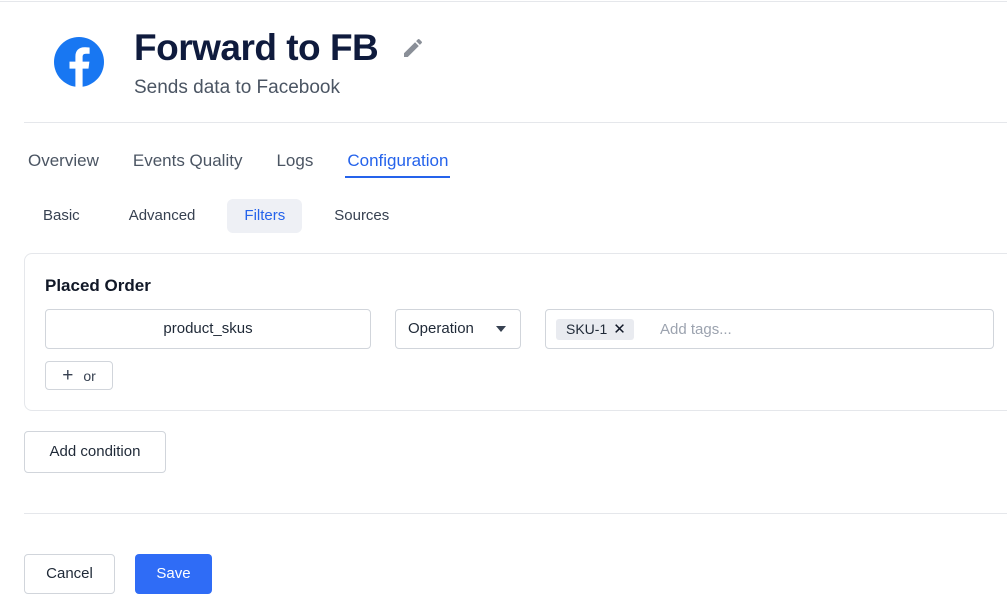 The height and width of the screenshot is (615, 1007). I want to click on tag-chip: SKU-1 ✕, so click(595, 329).